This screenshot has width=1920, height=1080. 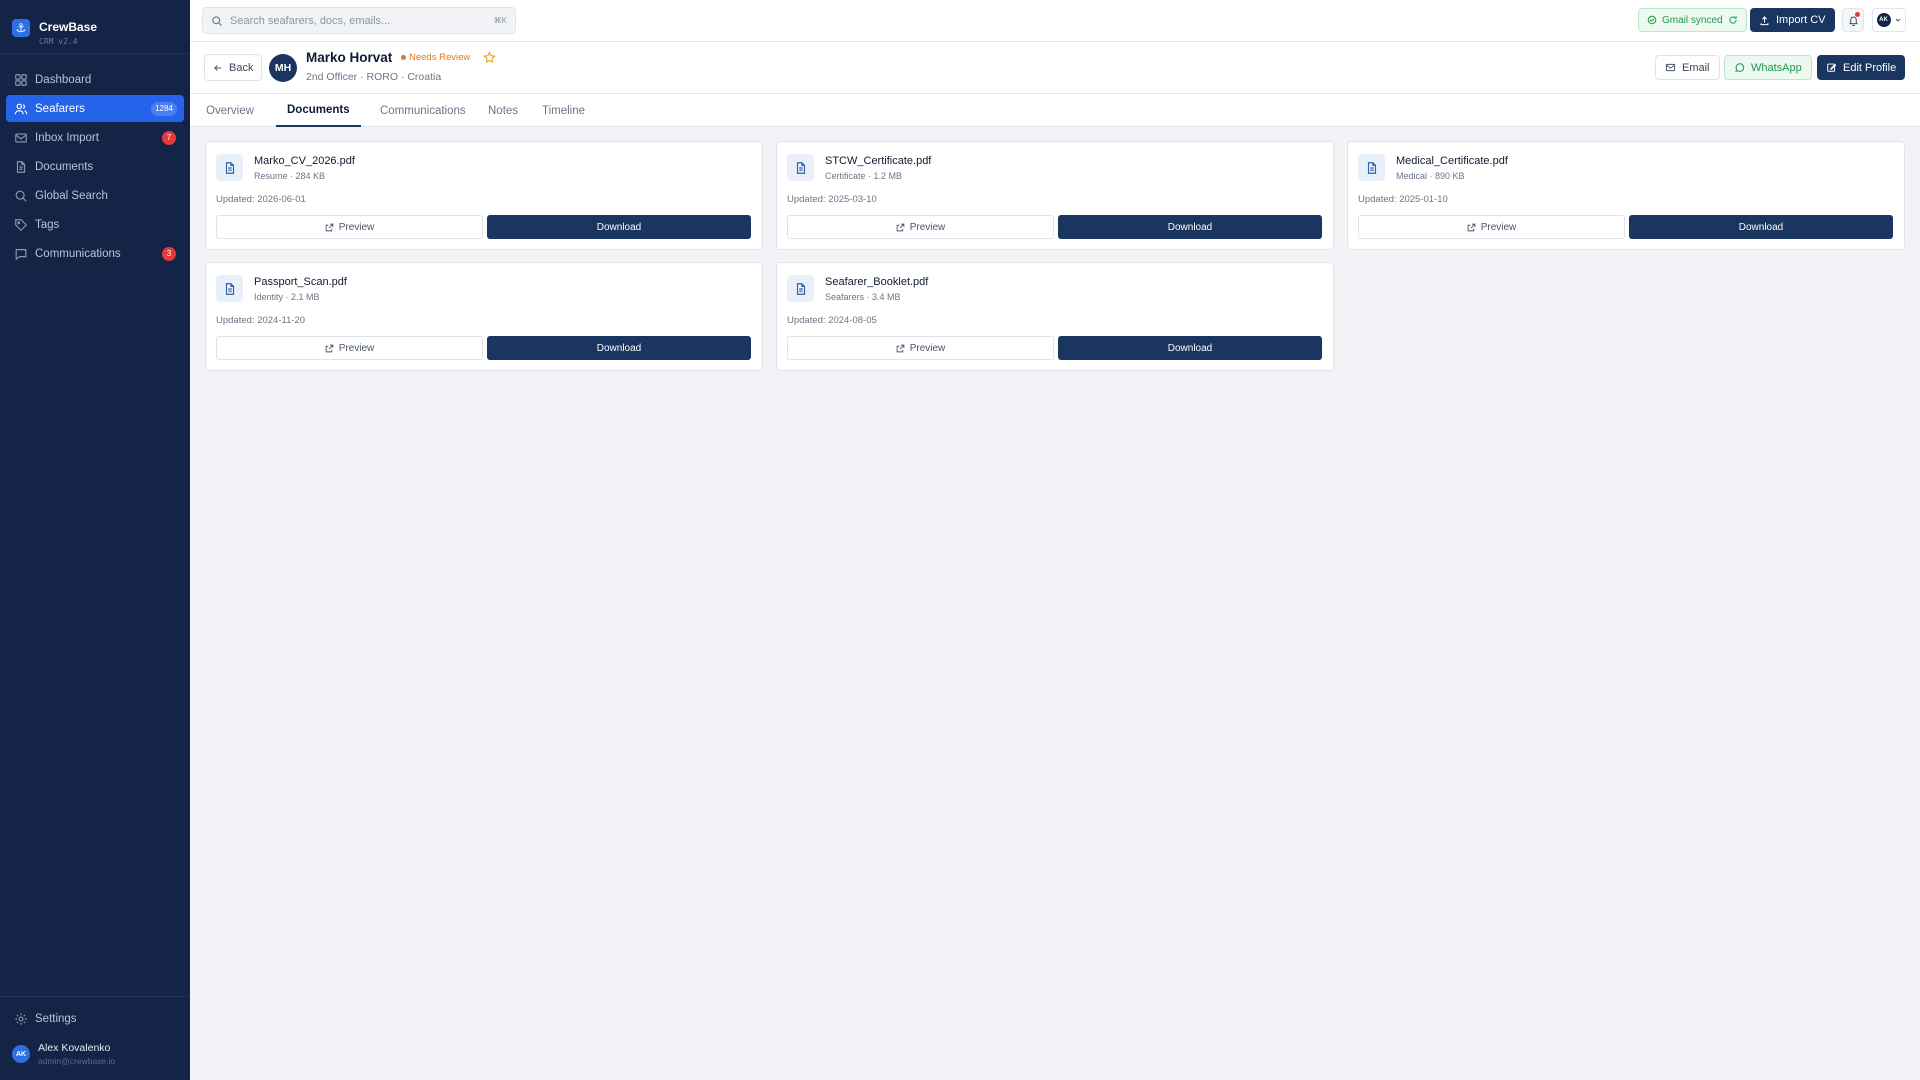 I want to click on brand: ⚓ CrewBase CRM v2.4, so click(x=95, y=27).